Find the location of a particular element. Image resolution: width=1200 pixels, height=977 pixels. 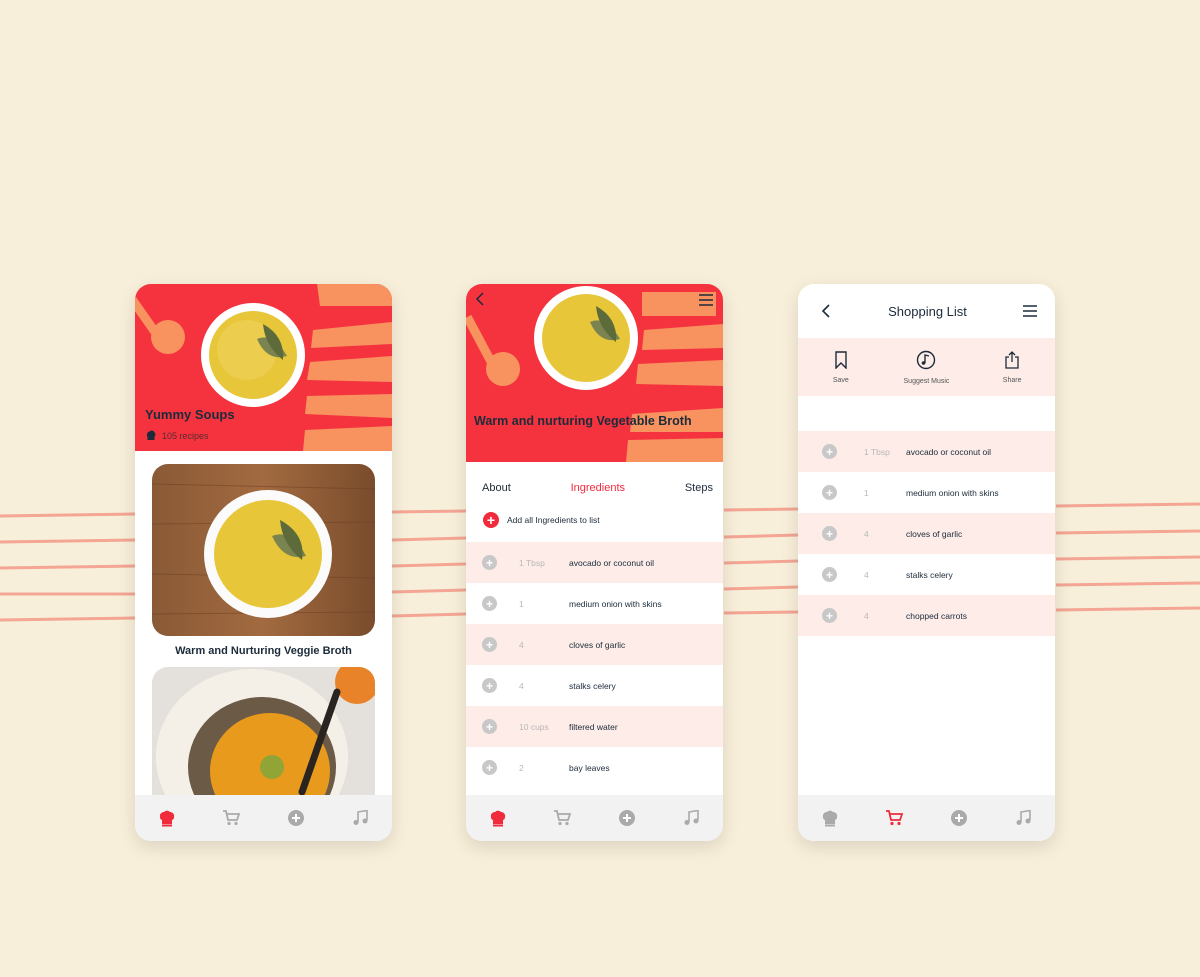

category-hero: Yummy Soups 105 recipes is located at coordinates (263, 367).